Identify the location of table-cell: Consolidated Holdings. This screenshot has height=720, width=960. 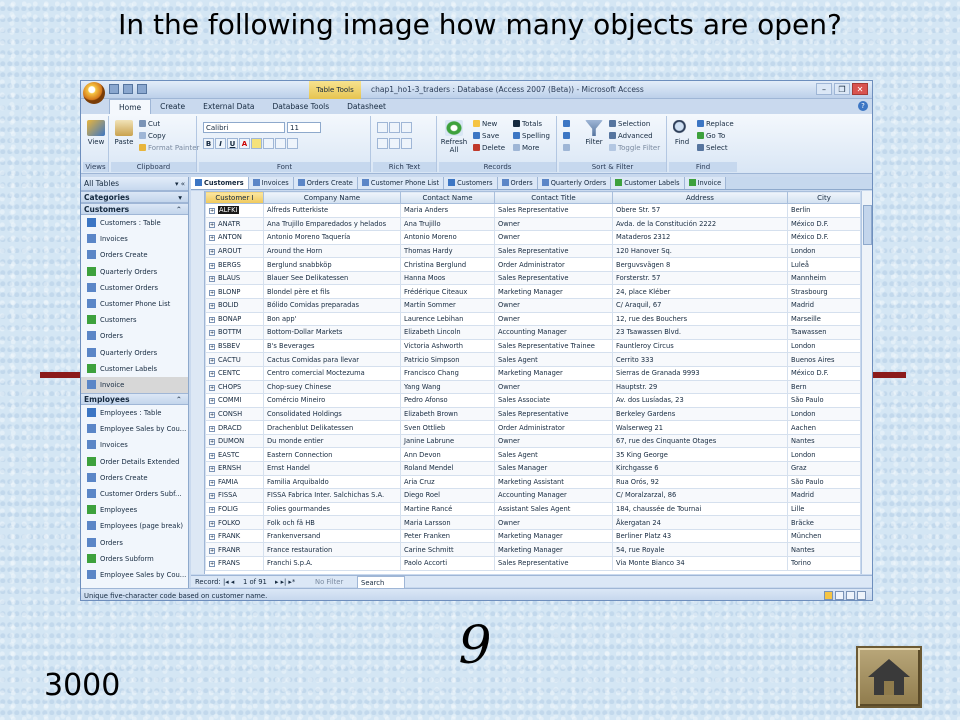
(332, 414).